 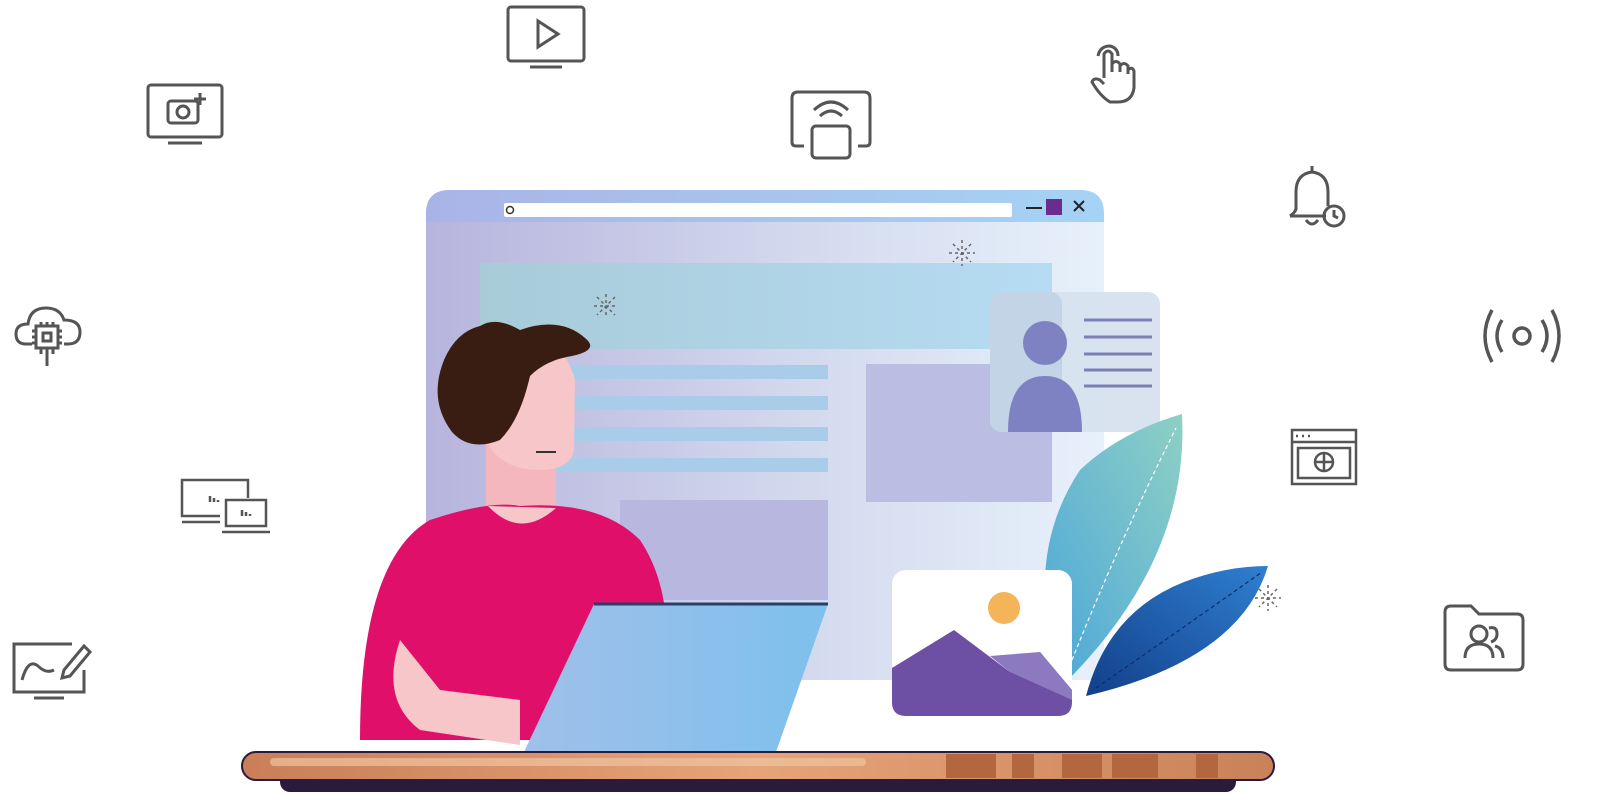 I want to click on desk, so click(x=758, y=771).